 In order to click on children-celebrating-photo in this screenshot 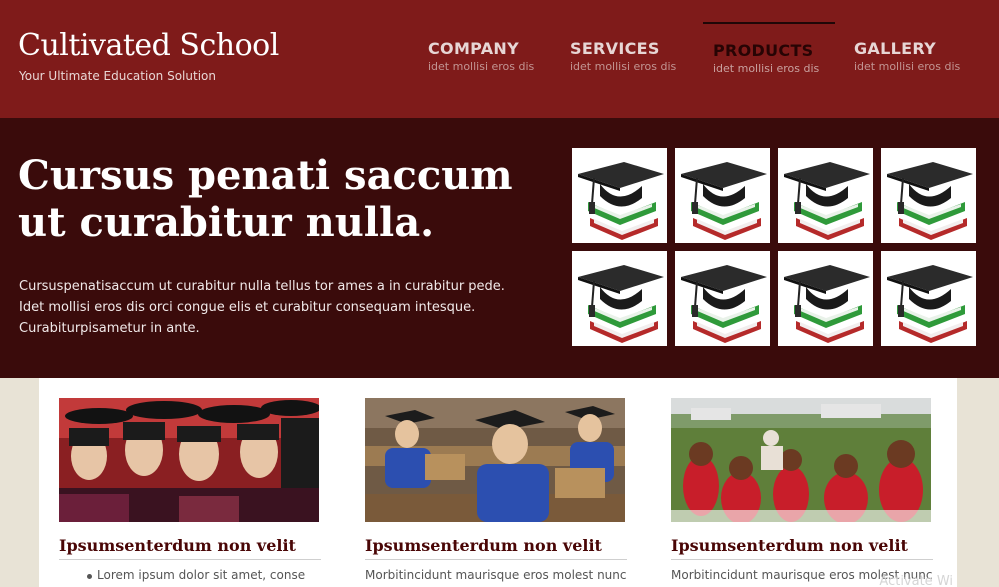, I will do `click(801, 460)`.